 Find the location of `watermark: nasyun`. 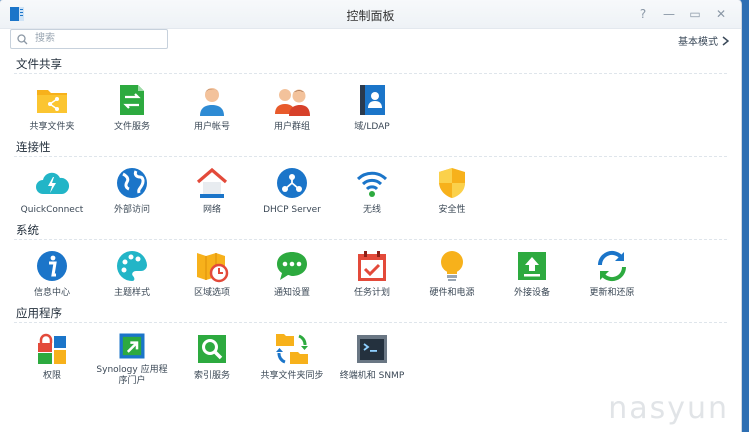

watermark: nasyun is located at coordinates (668, 408).